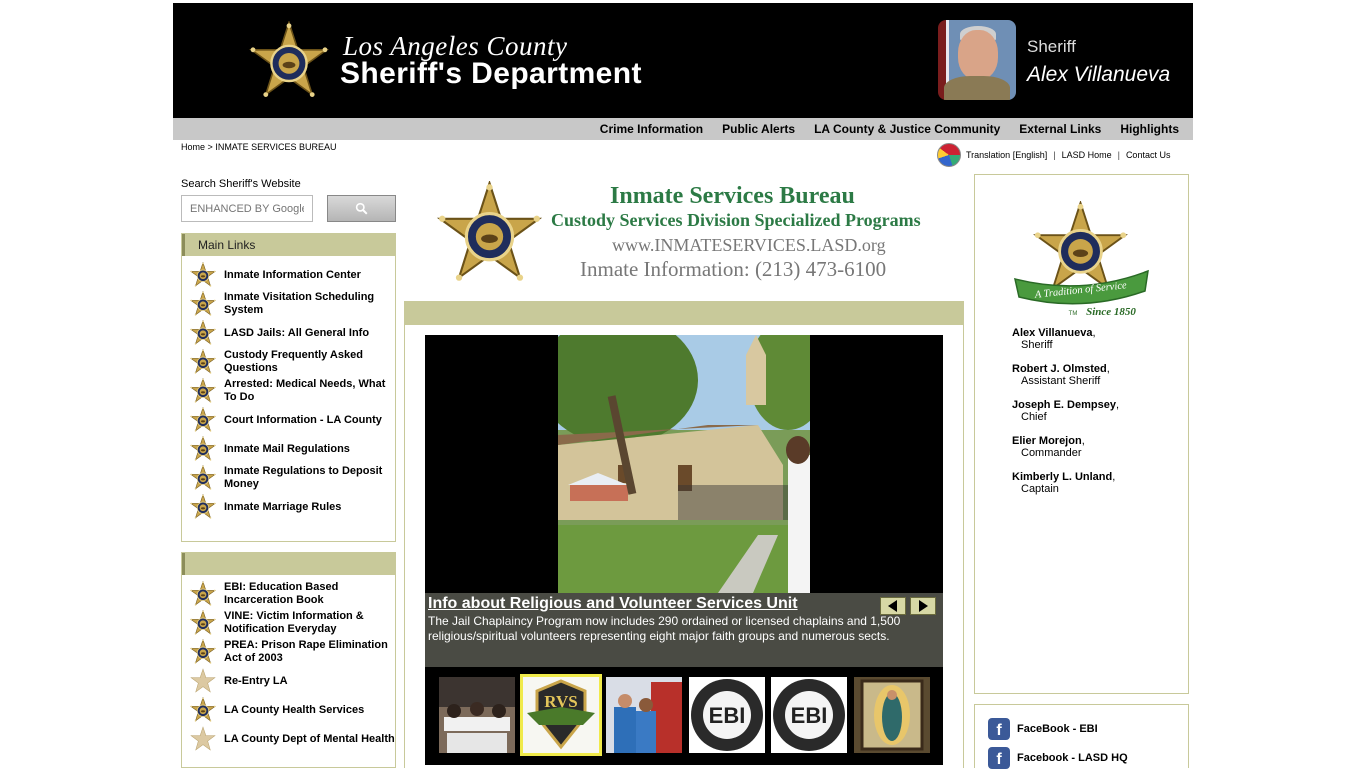 The width and height of the screenshot is (1366, 769). What do you see at coordinates (1006, 155) in the screenshot?
I see `translation-link: Translation [English]` at bounding box center [1006, 155].